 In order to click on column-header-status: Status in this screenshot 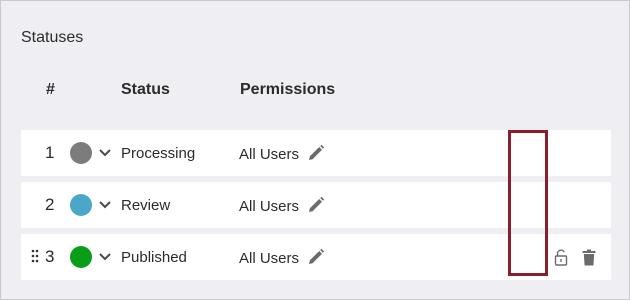, I will do `click(145, 89)`.